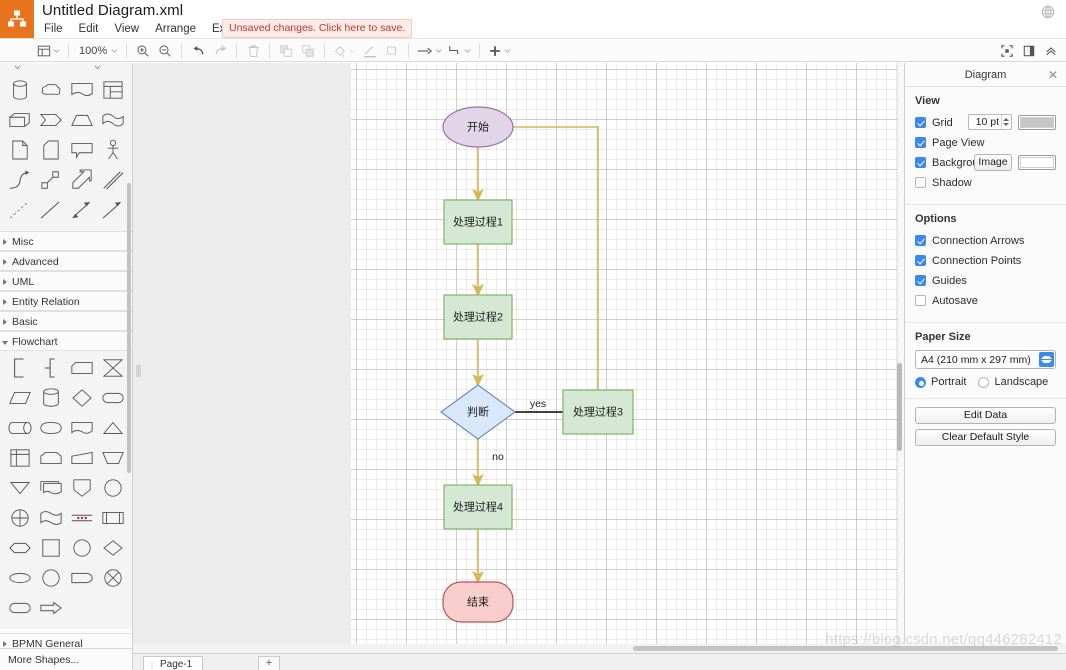 The width and height of the screenshot is (1066, 670). Describe the element at coordinates (920, 240) in the screenshot. I see `connection-arrows-checkbox` at that location.